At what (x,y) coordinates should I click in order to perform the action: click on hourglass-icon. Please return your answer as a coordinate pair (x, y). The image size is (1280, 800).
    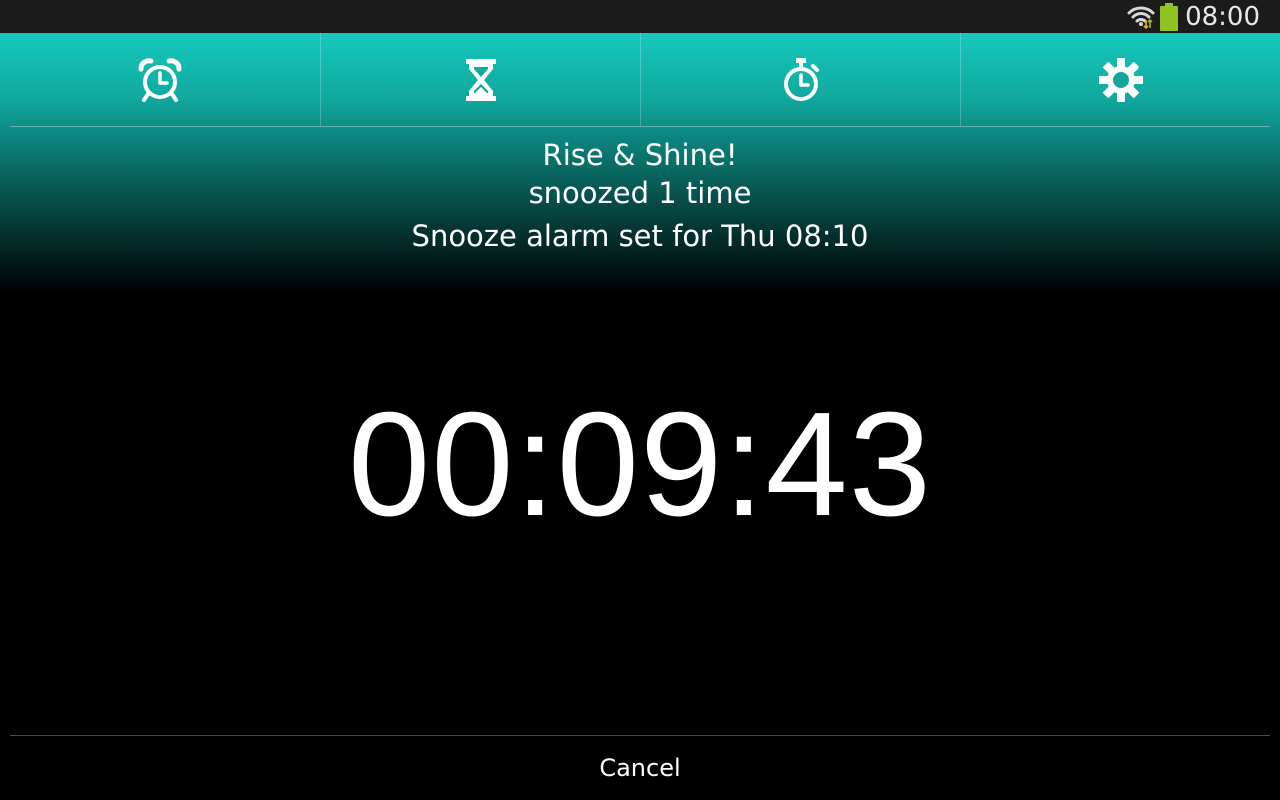
    Looking at the image, I should click on (480, 79).